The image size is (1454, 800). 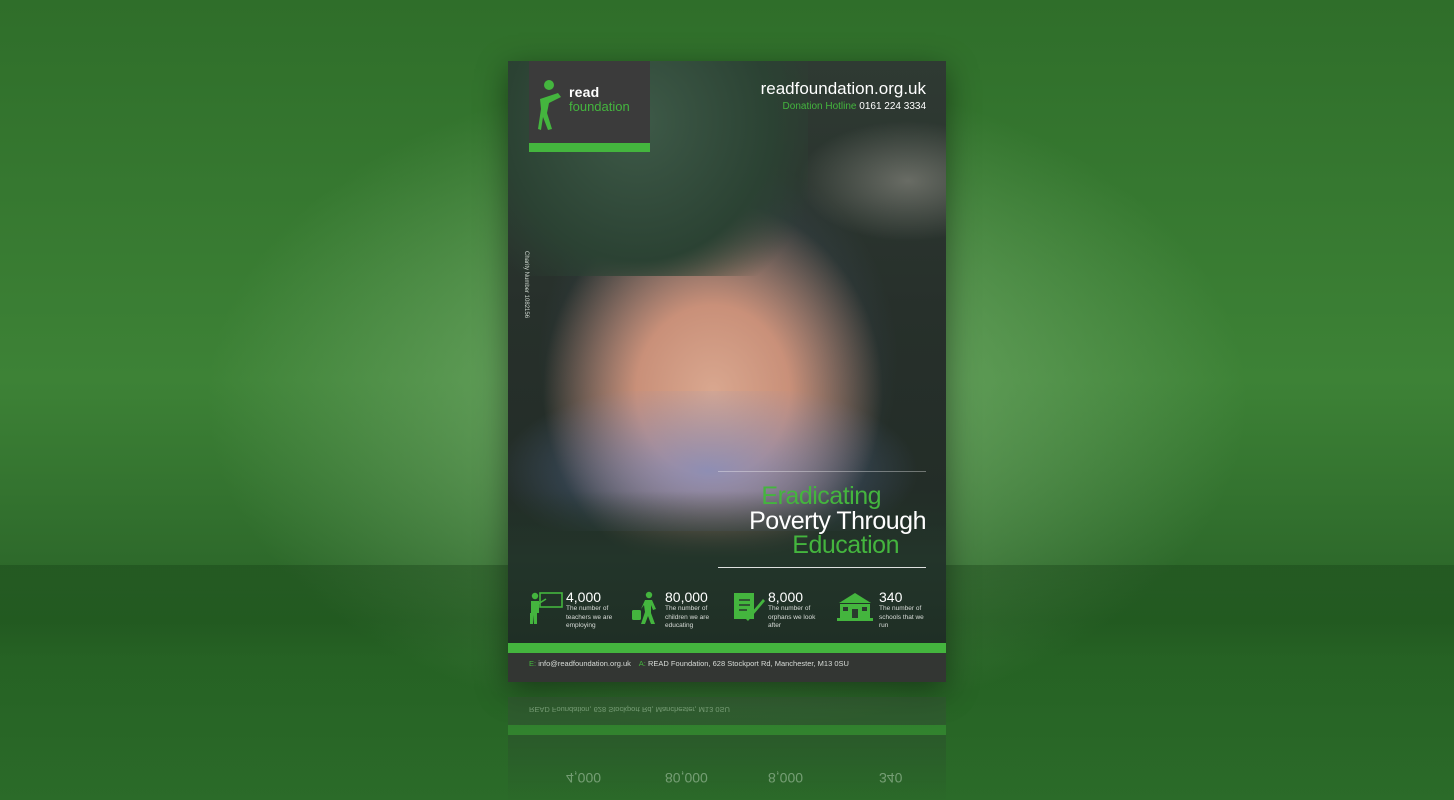 What do you see at coordinates (686, 597) in the screenshot?
I see `stat-value: 80,000` at bounding box center [686, 597].